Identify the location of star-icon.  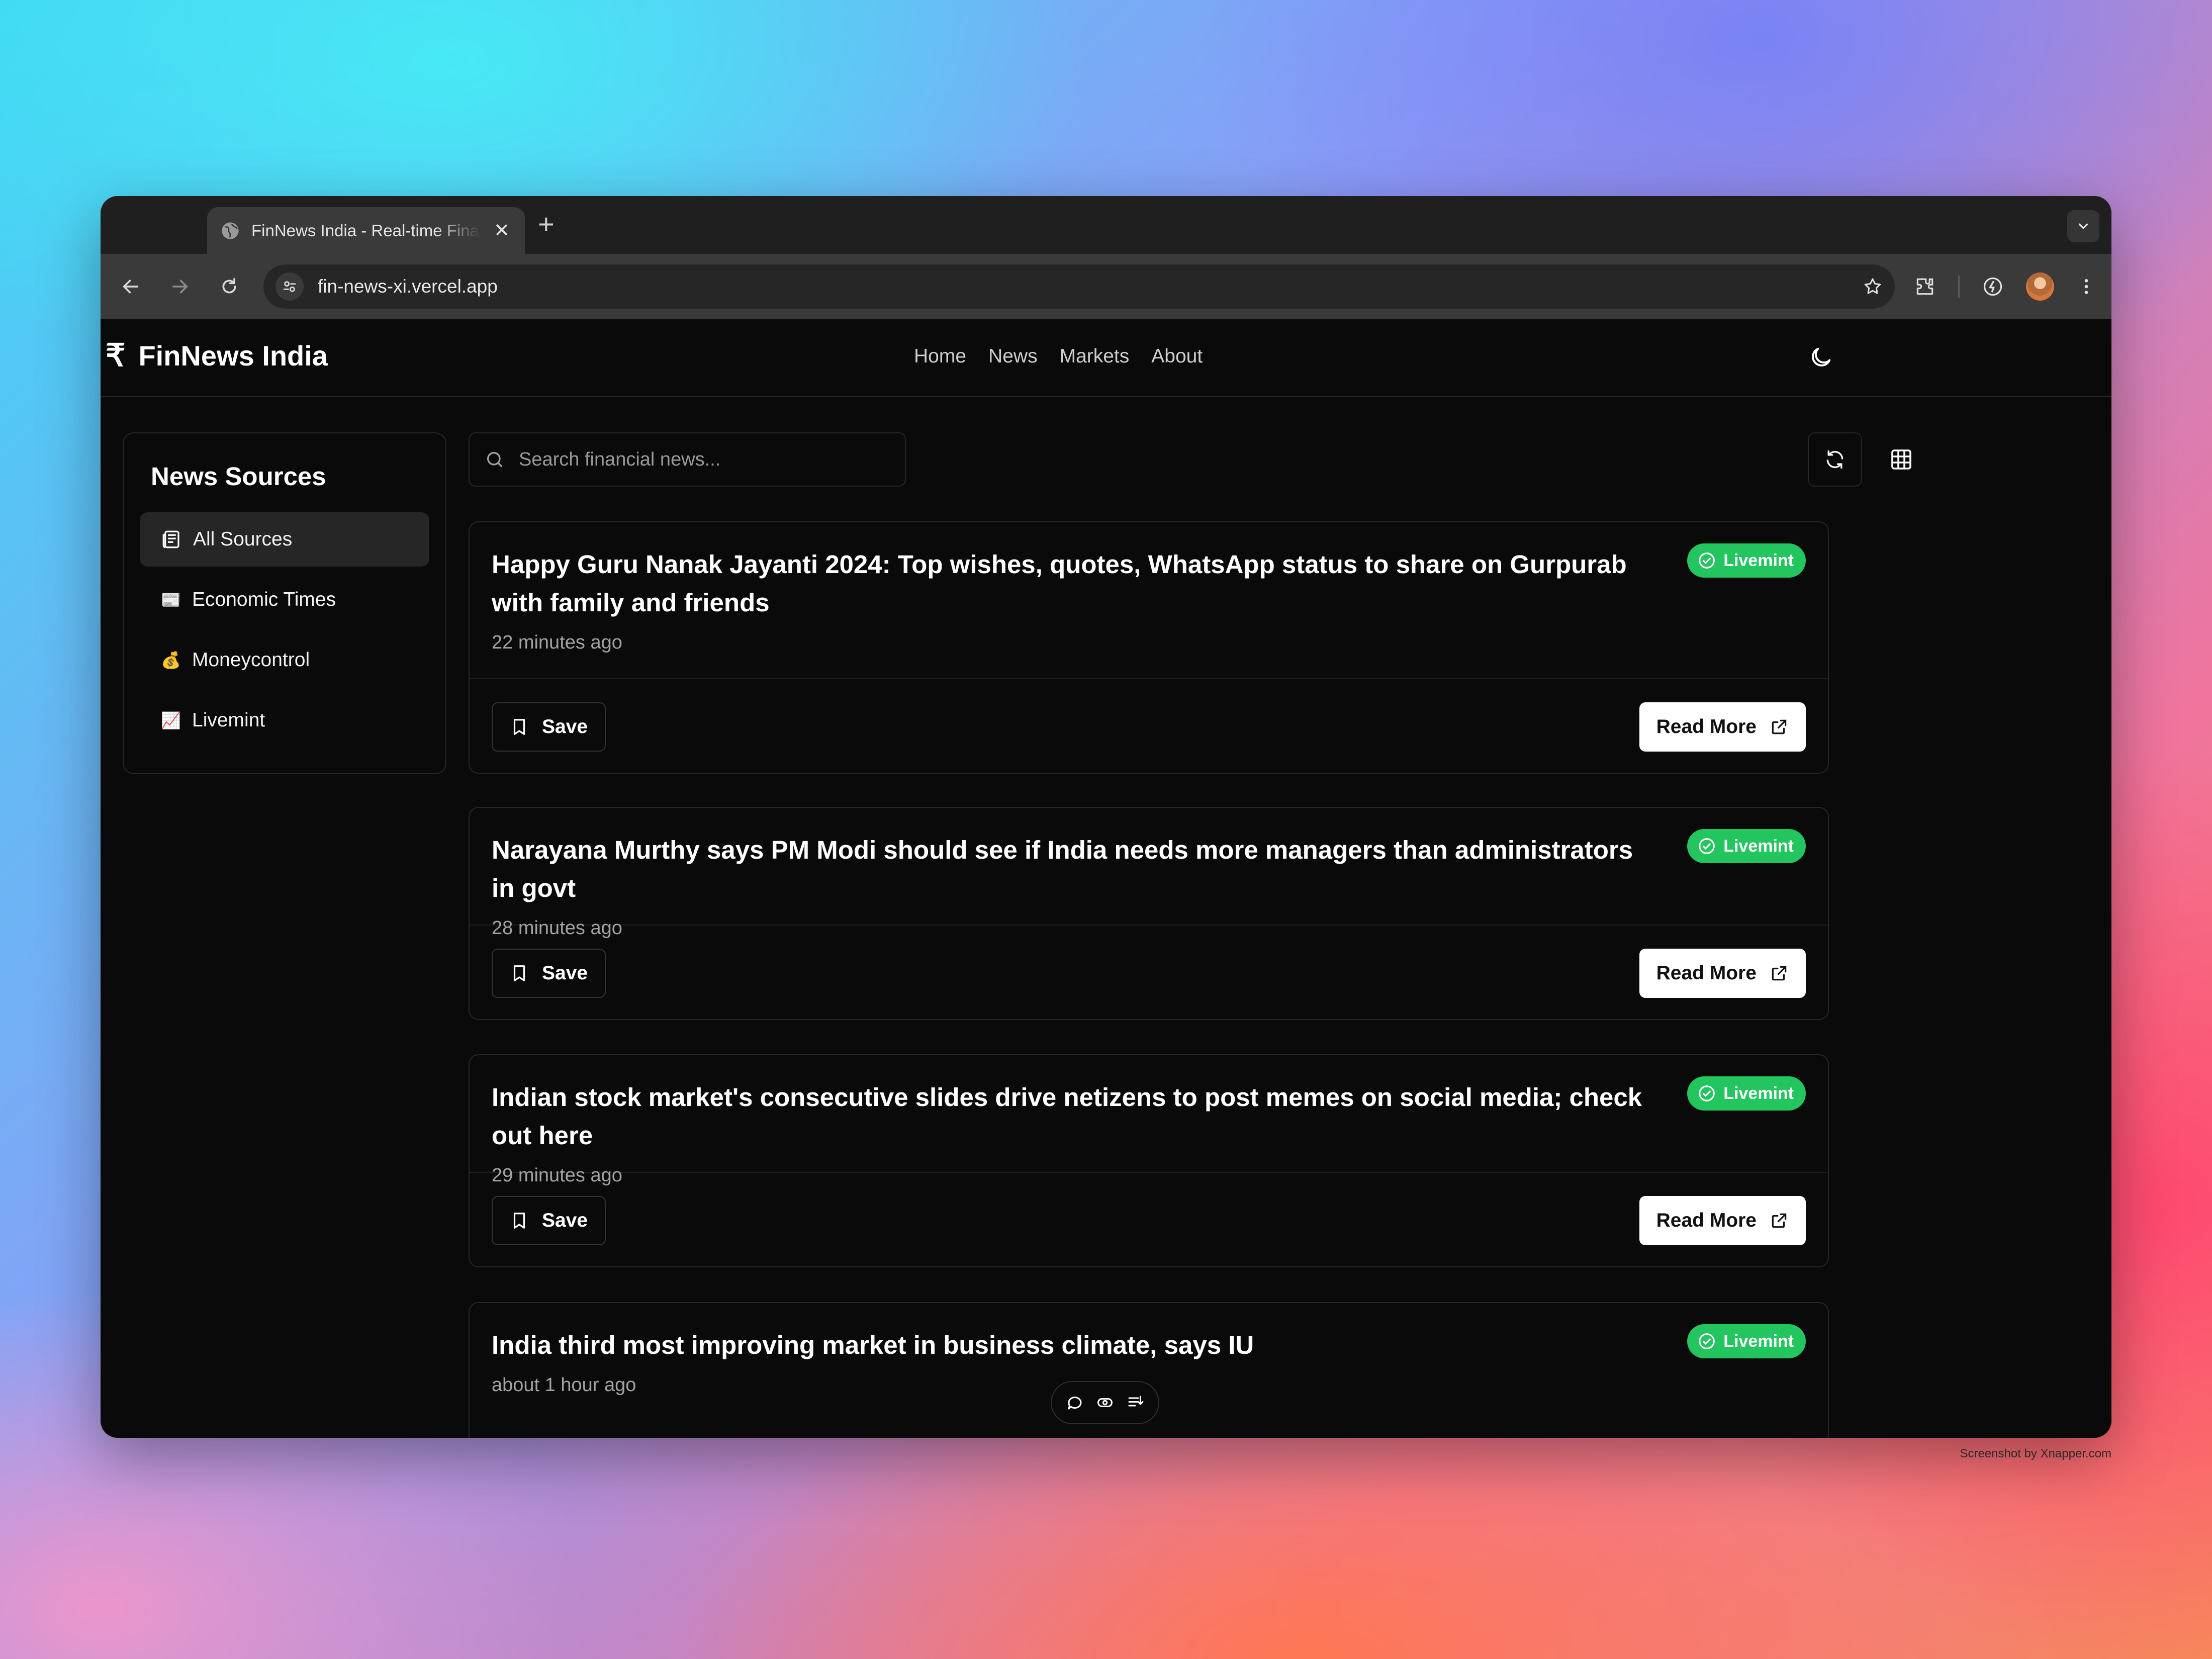
(1873, 286).